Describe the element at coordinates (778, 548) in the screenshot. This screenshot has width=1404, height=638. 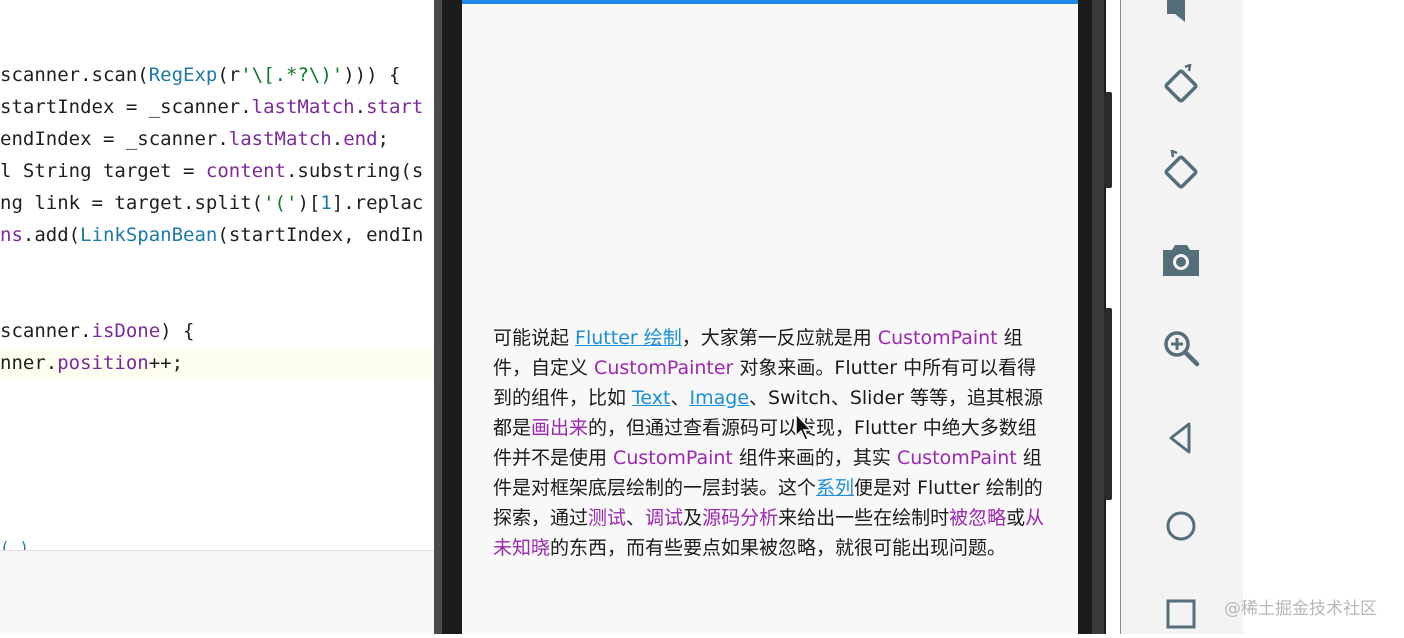
I see `article-text: 的东西，而有些要点如果被忽略，就很可能出现问题。` at that location.